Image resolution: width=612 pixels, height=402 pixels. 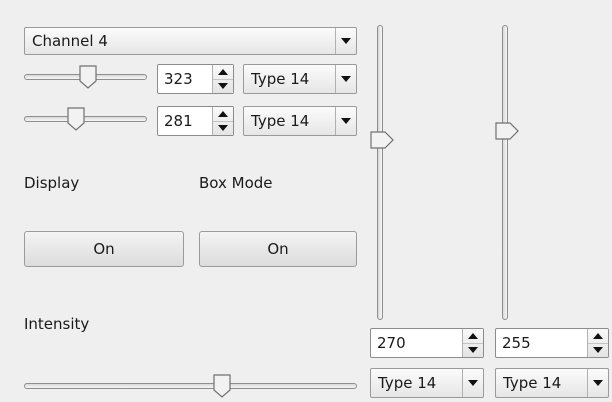 I want to click on row2-spinbox-value: 281, so click(x=185, y=121).